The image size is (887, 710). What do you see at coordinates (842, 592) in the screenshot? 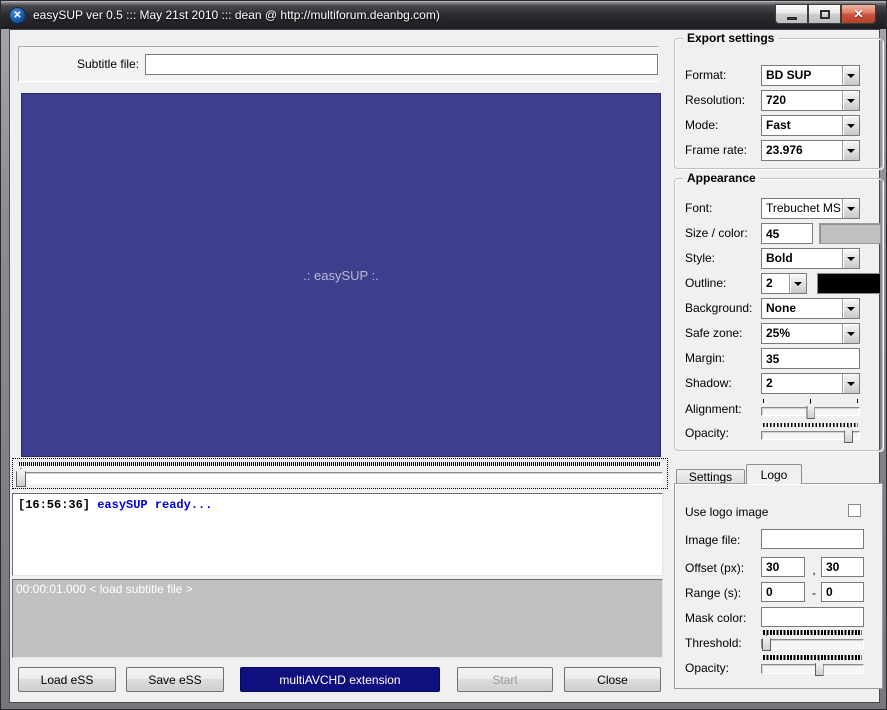
I see `range-to-input` at bounding box center [842, 592].